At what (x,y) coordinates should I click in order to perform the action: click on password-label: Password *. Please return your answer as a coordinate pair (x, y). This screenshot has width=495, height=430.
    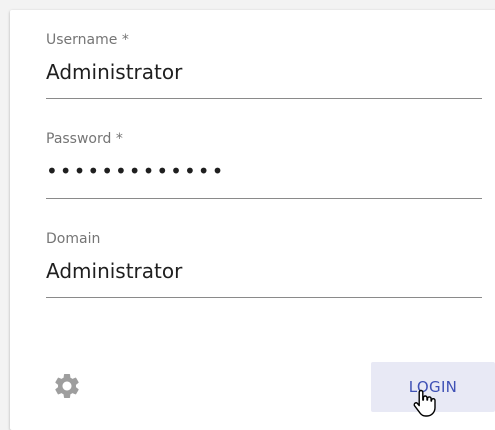
    Looking at the image, I should click on (84, 139).